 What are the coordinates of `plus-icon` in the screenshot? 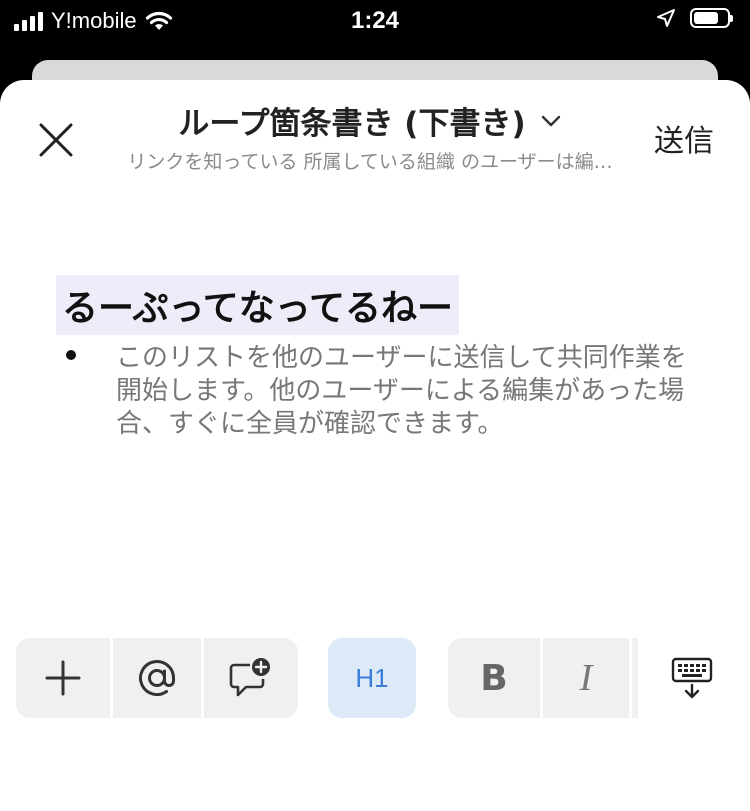 It's located at (63, 678).